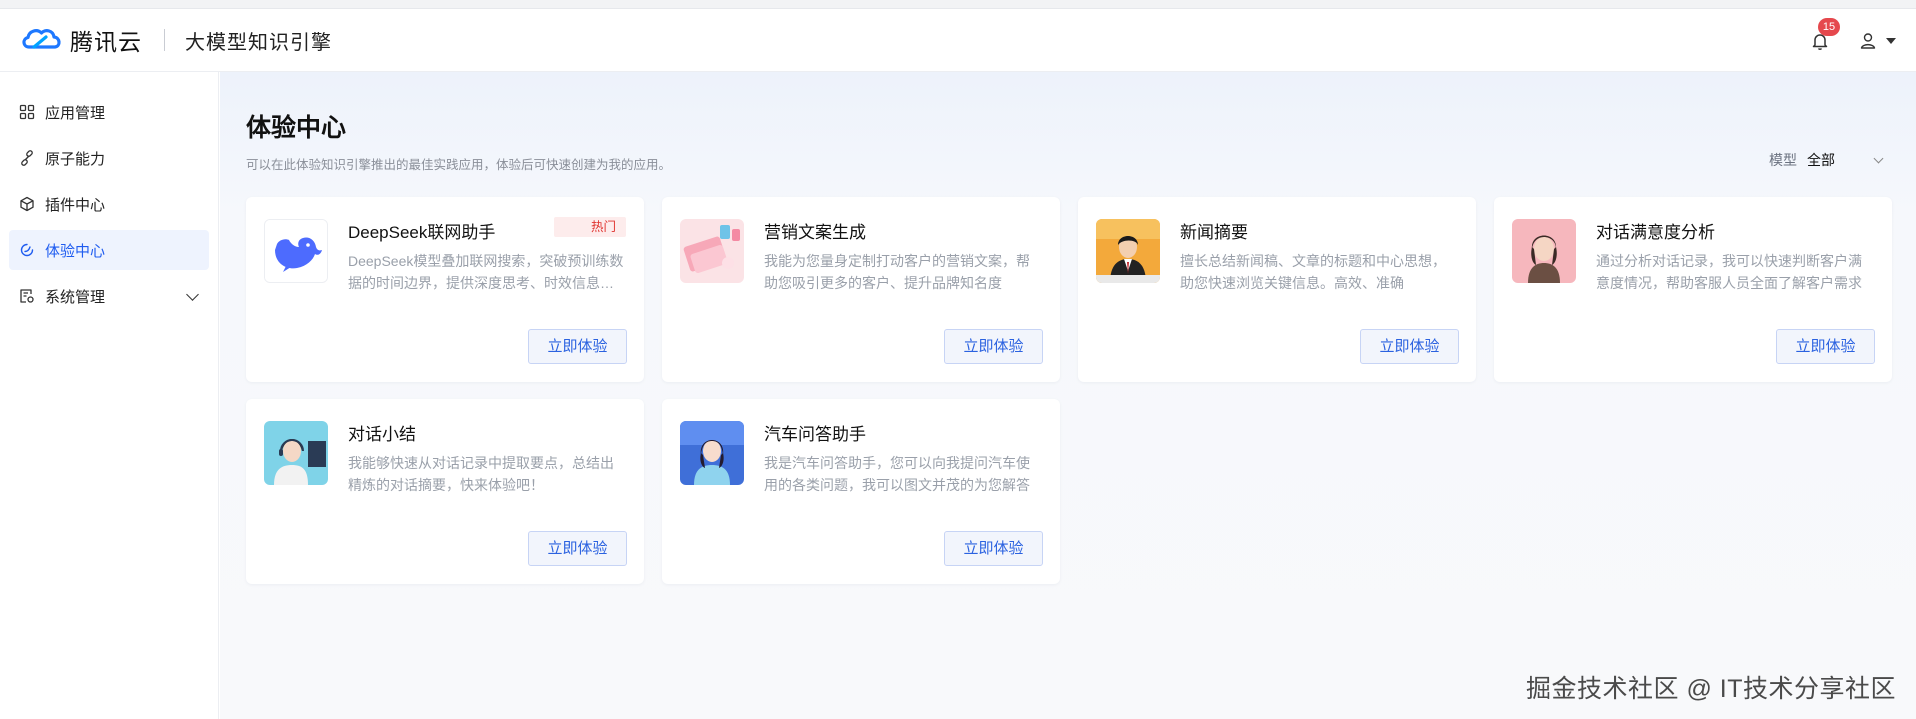 This screenshot has width=1916, height=719. What do you see at coordinates (897, 272) in the screenshot?
I see `card-description: 我能为您量身定制打动客户的营销文案，帮助您吸引更多的客户、提升品牌知名度` at bounding box center [897, 272].